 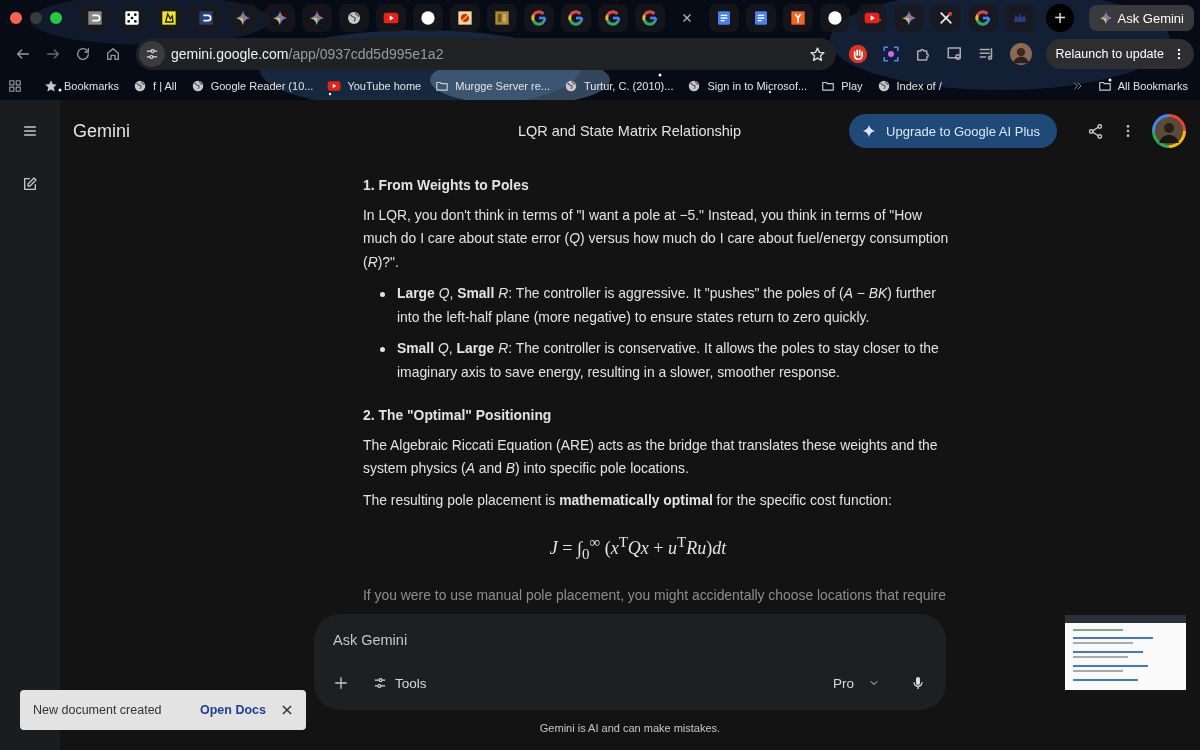 What do you see at coordinates (101, 131) in the screenshot?
I see `app-name: Gemini` at bounding box center [101, 131].